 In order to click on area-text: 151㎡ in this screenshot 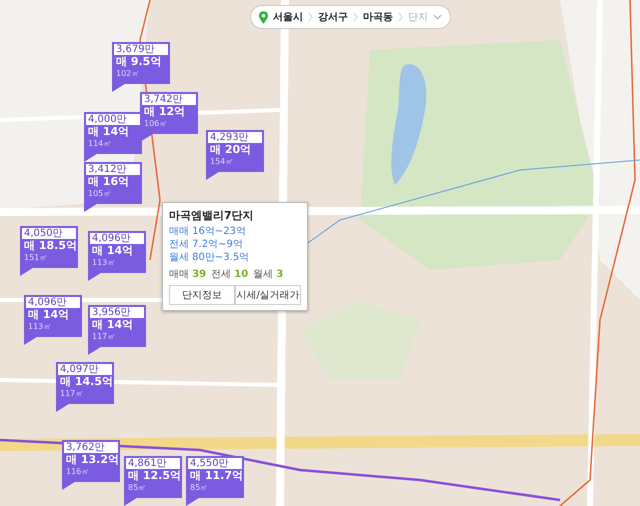, I will do `click(35, 257)`.